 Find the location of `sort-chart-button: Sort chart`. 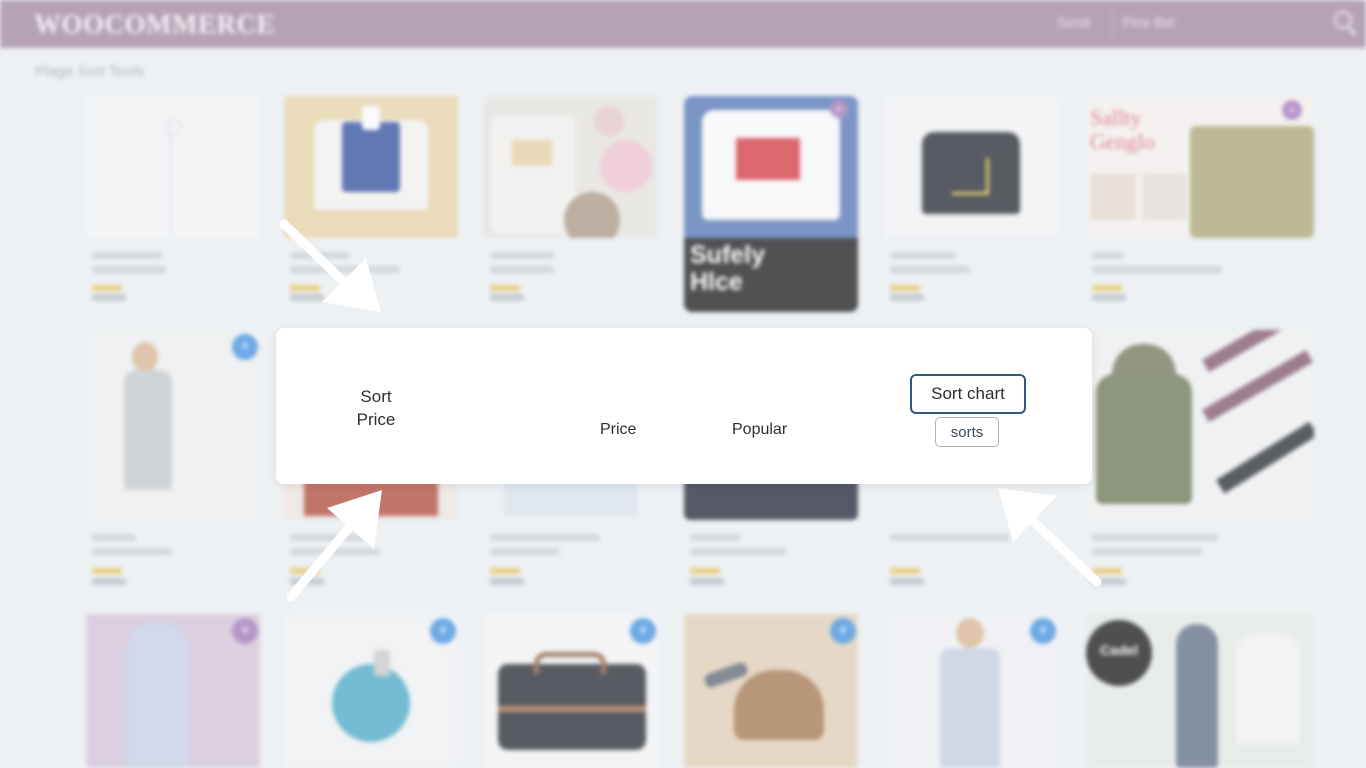

sort-chart-button: Sort chart is located at coordinates (968, 394).